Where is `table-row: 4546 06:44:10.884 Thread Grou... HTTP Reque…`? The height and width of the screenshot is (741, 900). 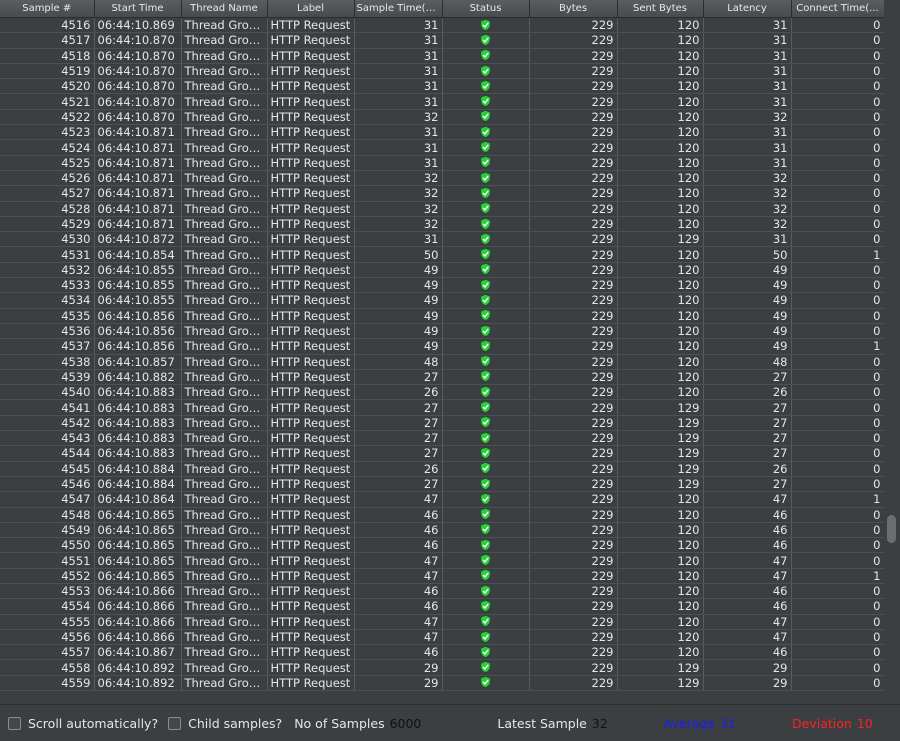
table-row: 4546 06:44:10.884 Thread Grou... HTTP Reque… is located at coordinates (442, 484).